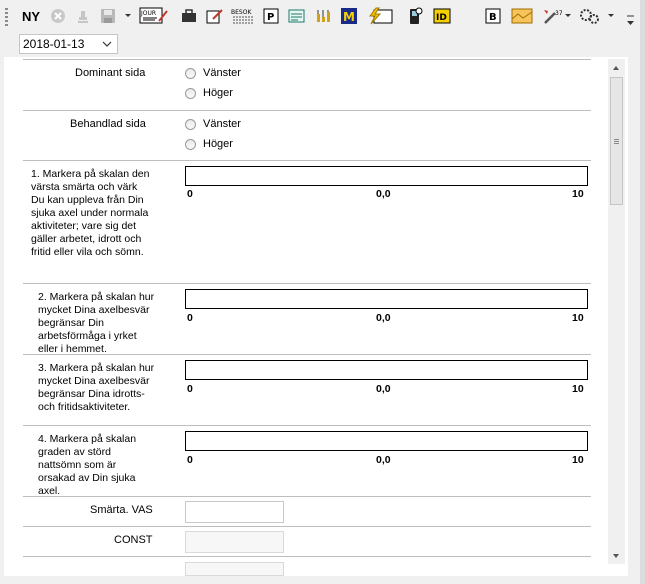 The height and width of the screenshot is (584, 645). I want to click on pain-vas-input, so click(234, 512).